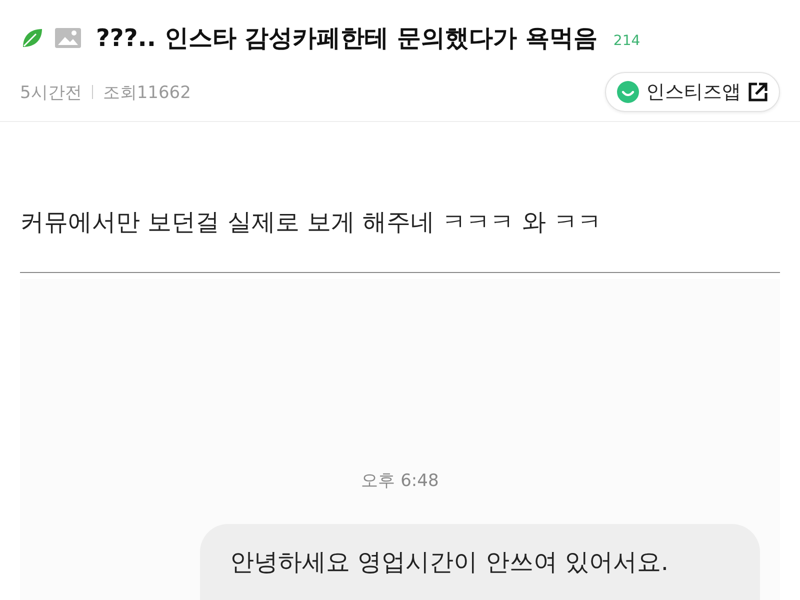 This screenshot has width=800, height=600. Describe the element at coordinates (626, 41) in the screenshot. I see `comment-count: 214` at that location.